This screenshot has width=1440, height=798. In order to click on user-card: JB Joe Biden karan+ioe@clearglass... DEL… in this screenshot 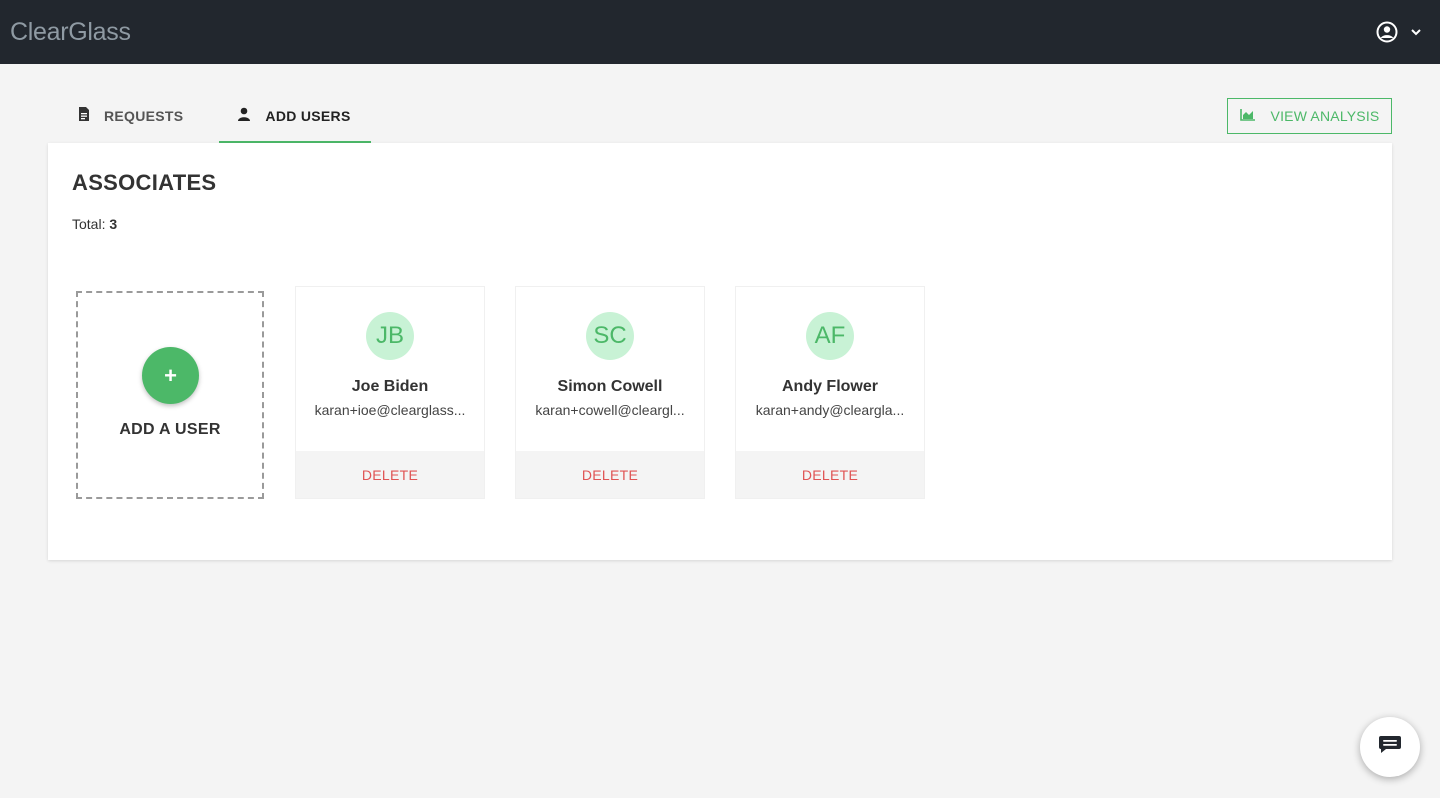, I will do `click(390, 392)`.